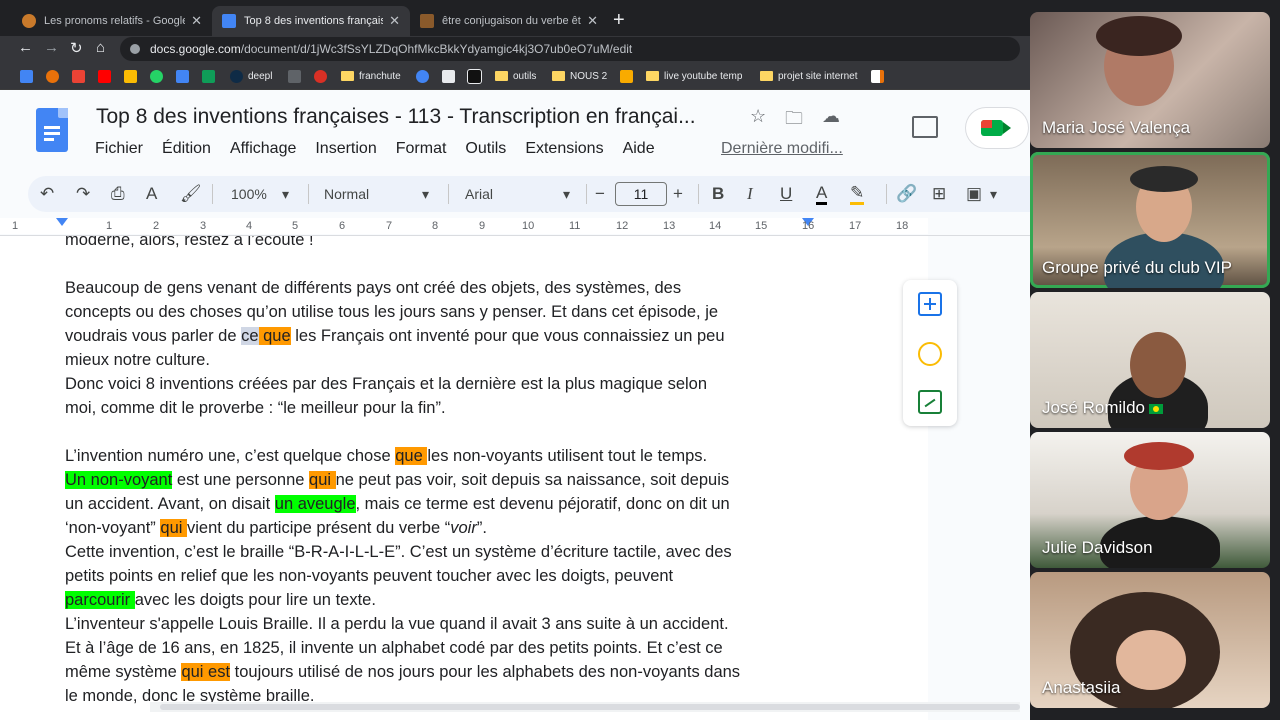 The image size is (1280, 720). Describe the element at coordinates (1139, 36) in the screenshot. I see `participant-hair` at that location.